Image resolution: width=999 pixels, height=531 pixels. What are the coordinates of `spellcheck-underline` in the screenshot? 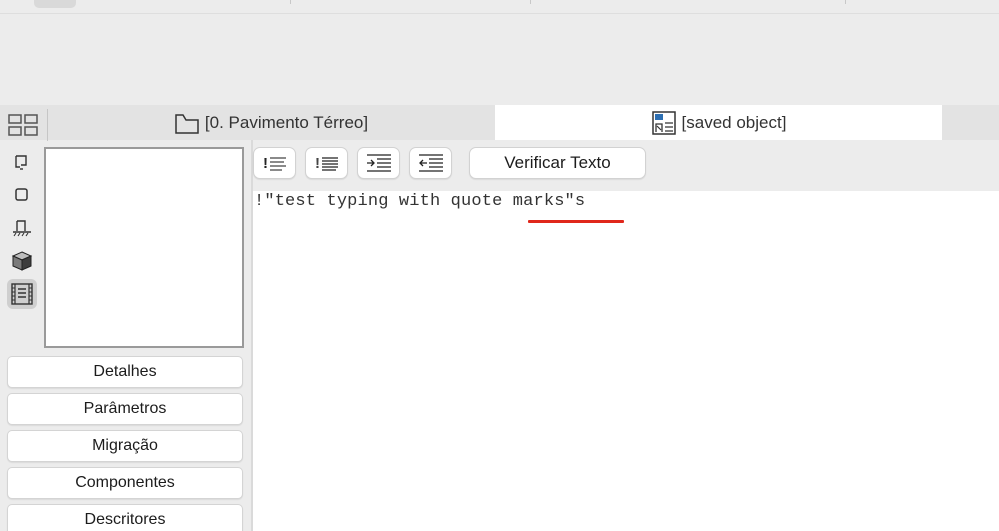 It's located at (576, 221).